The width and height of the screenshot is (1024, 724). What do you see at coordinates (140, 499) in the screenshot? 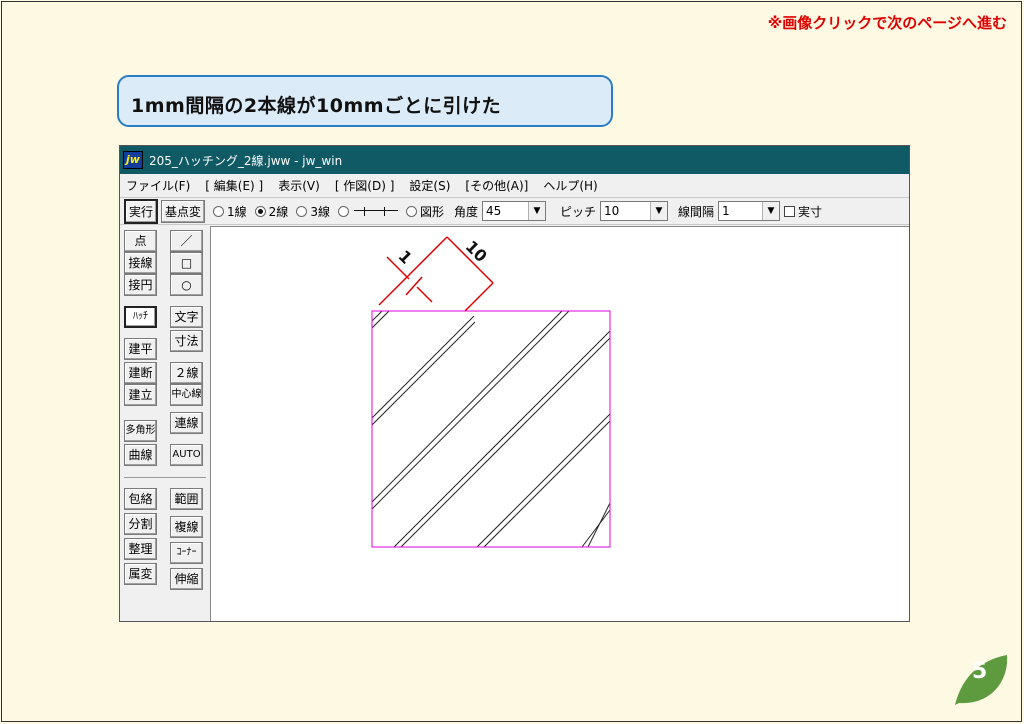
I see `tool-envelope: 包絡` at bounding box center [140, 499].